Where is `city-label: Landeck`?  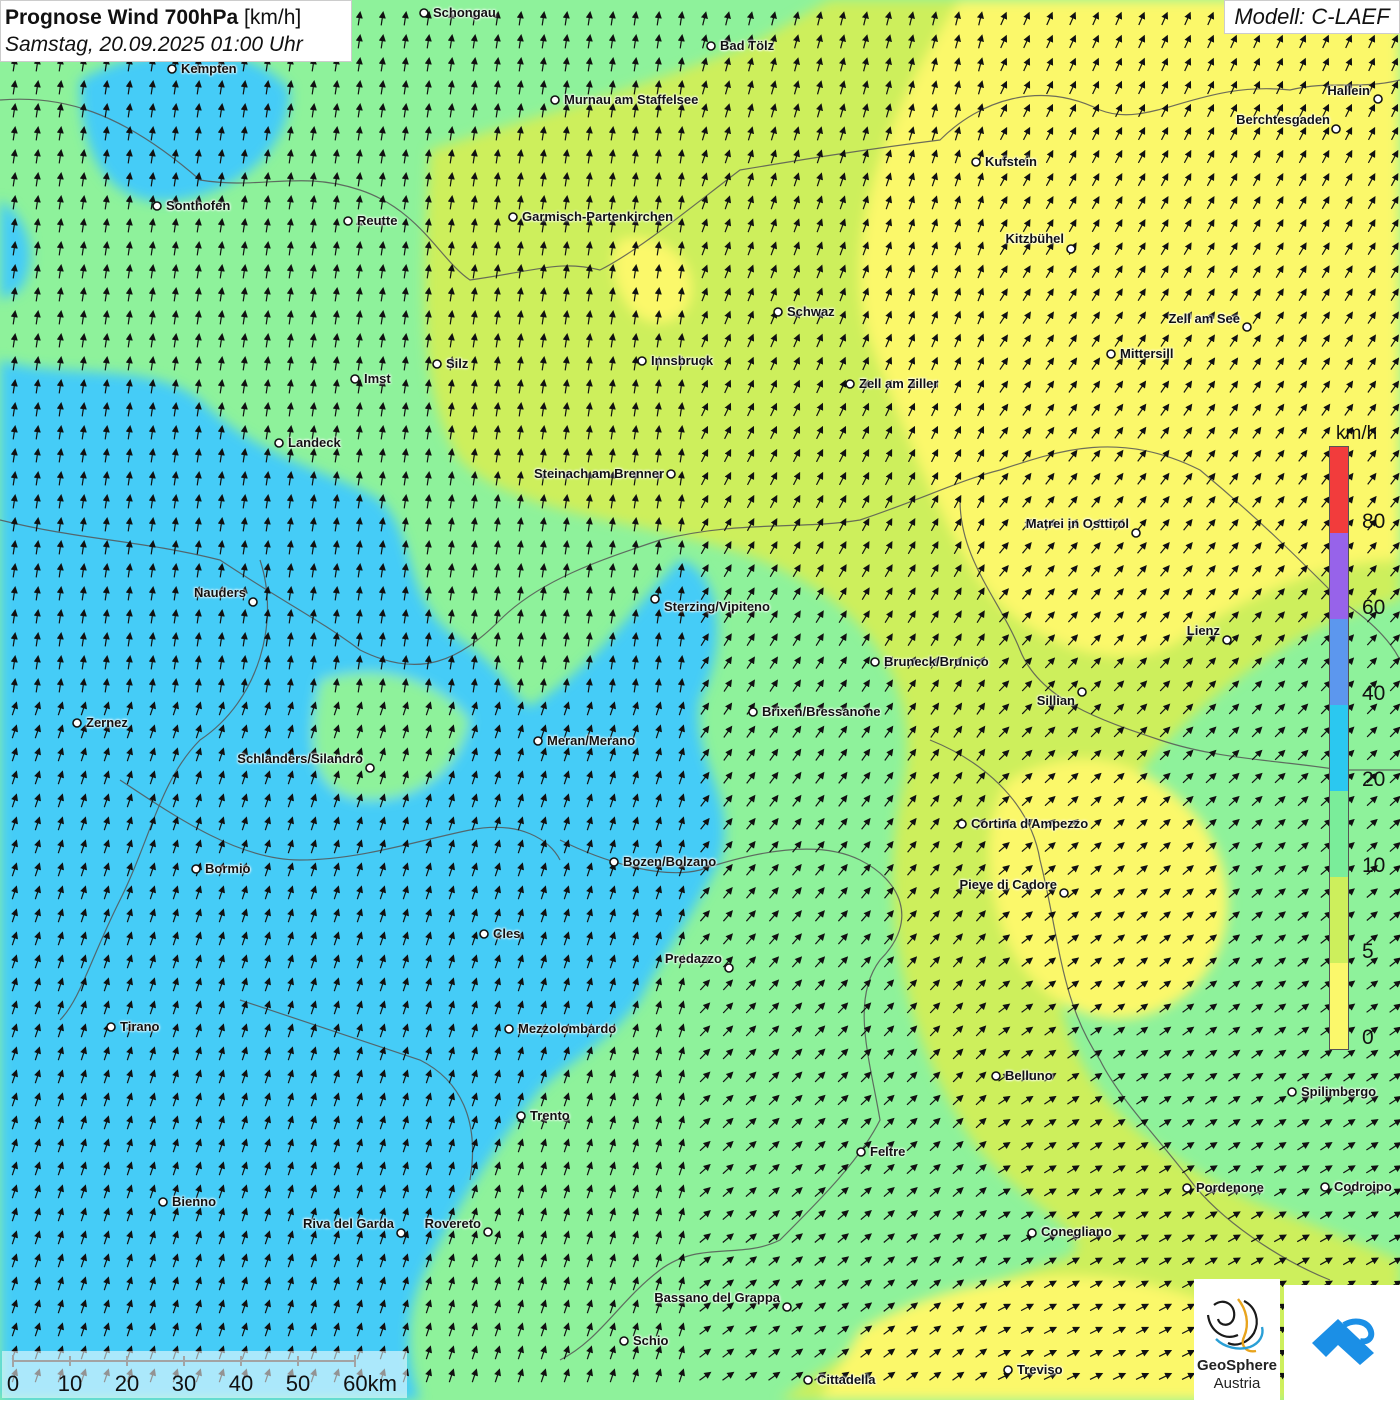
city-label: Landeck is located at coordinates (314, 442).